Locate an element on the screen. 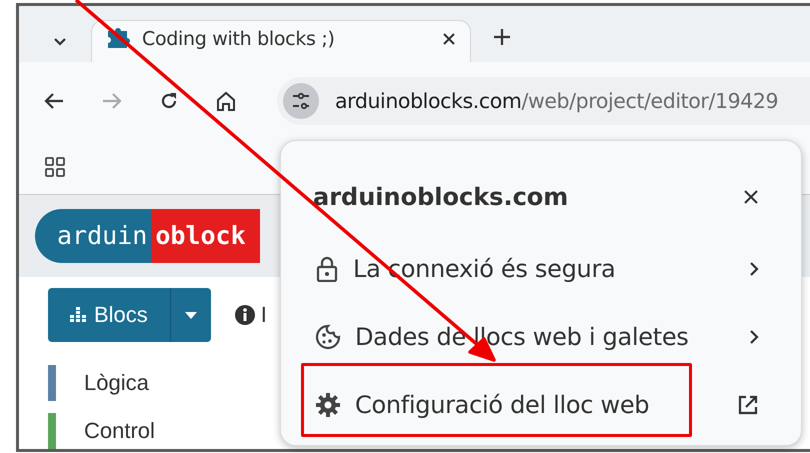 The height and width of the screenshot is (453, 810). logo-text: arduin is located at coordinates (93, 236).